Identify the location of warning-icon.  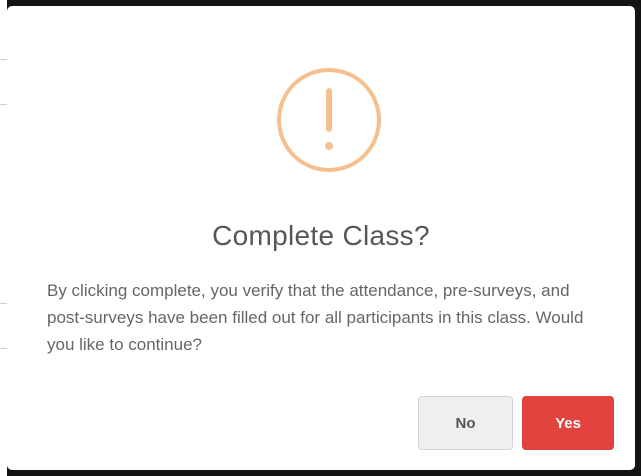
(329, 120).